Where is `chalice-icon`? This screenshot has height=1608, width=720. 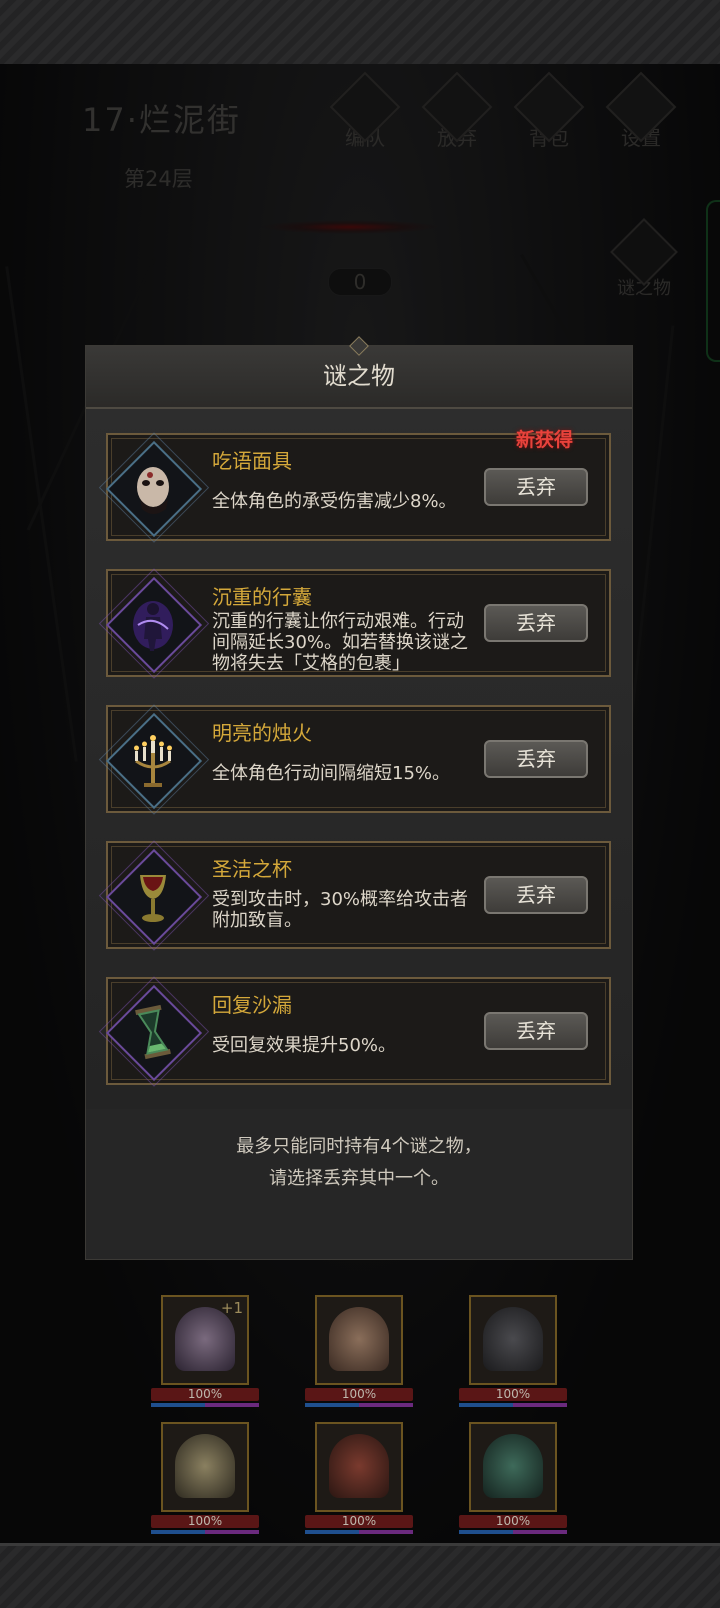 chalice-icon is located at coordinates (153, 898).